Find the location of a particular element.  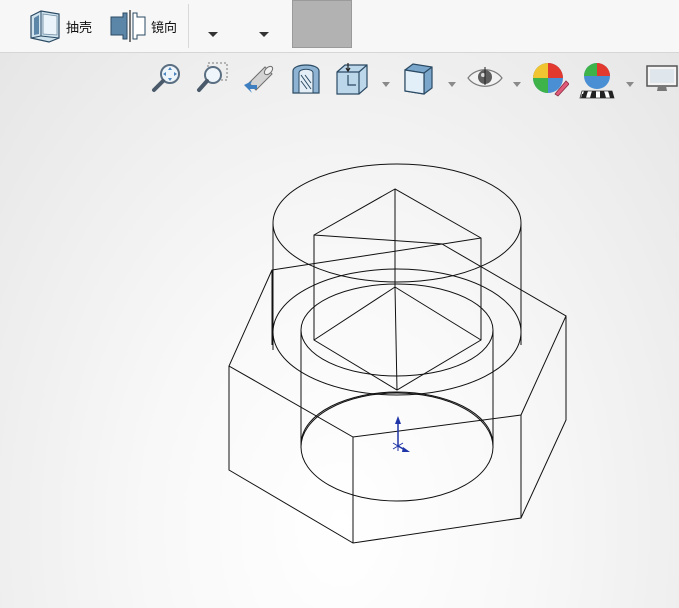

ribbon-color-swatch is located at coordinates (322, 24).